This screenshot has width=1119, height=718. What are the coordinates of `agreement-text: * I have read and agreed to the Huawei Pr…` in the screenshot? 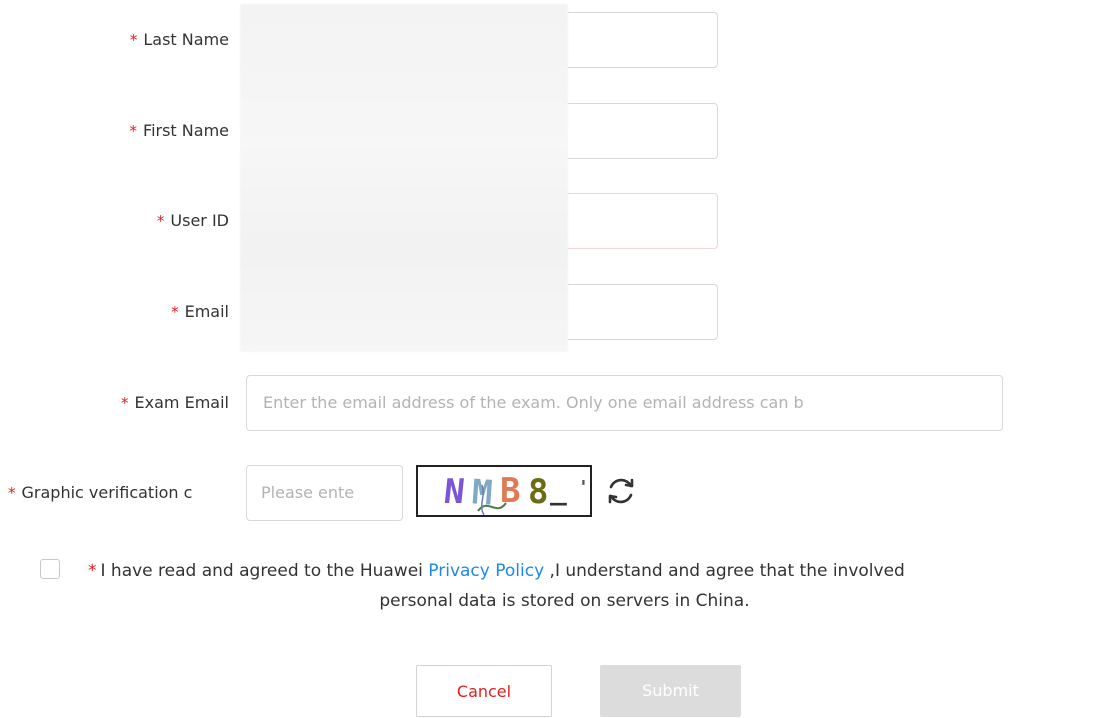 It's located at (496, 586).